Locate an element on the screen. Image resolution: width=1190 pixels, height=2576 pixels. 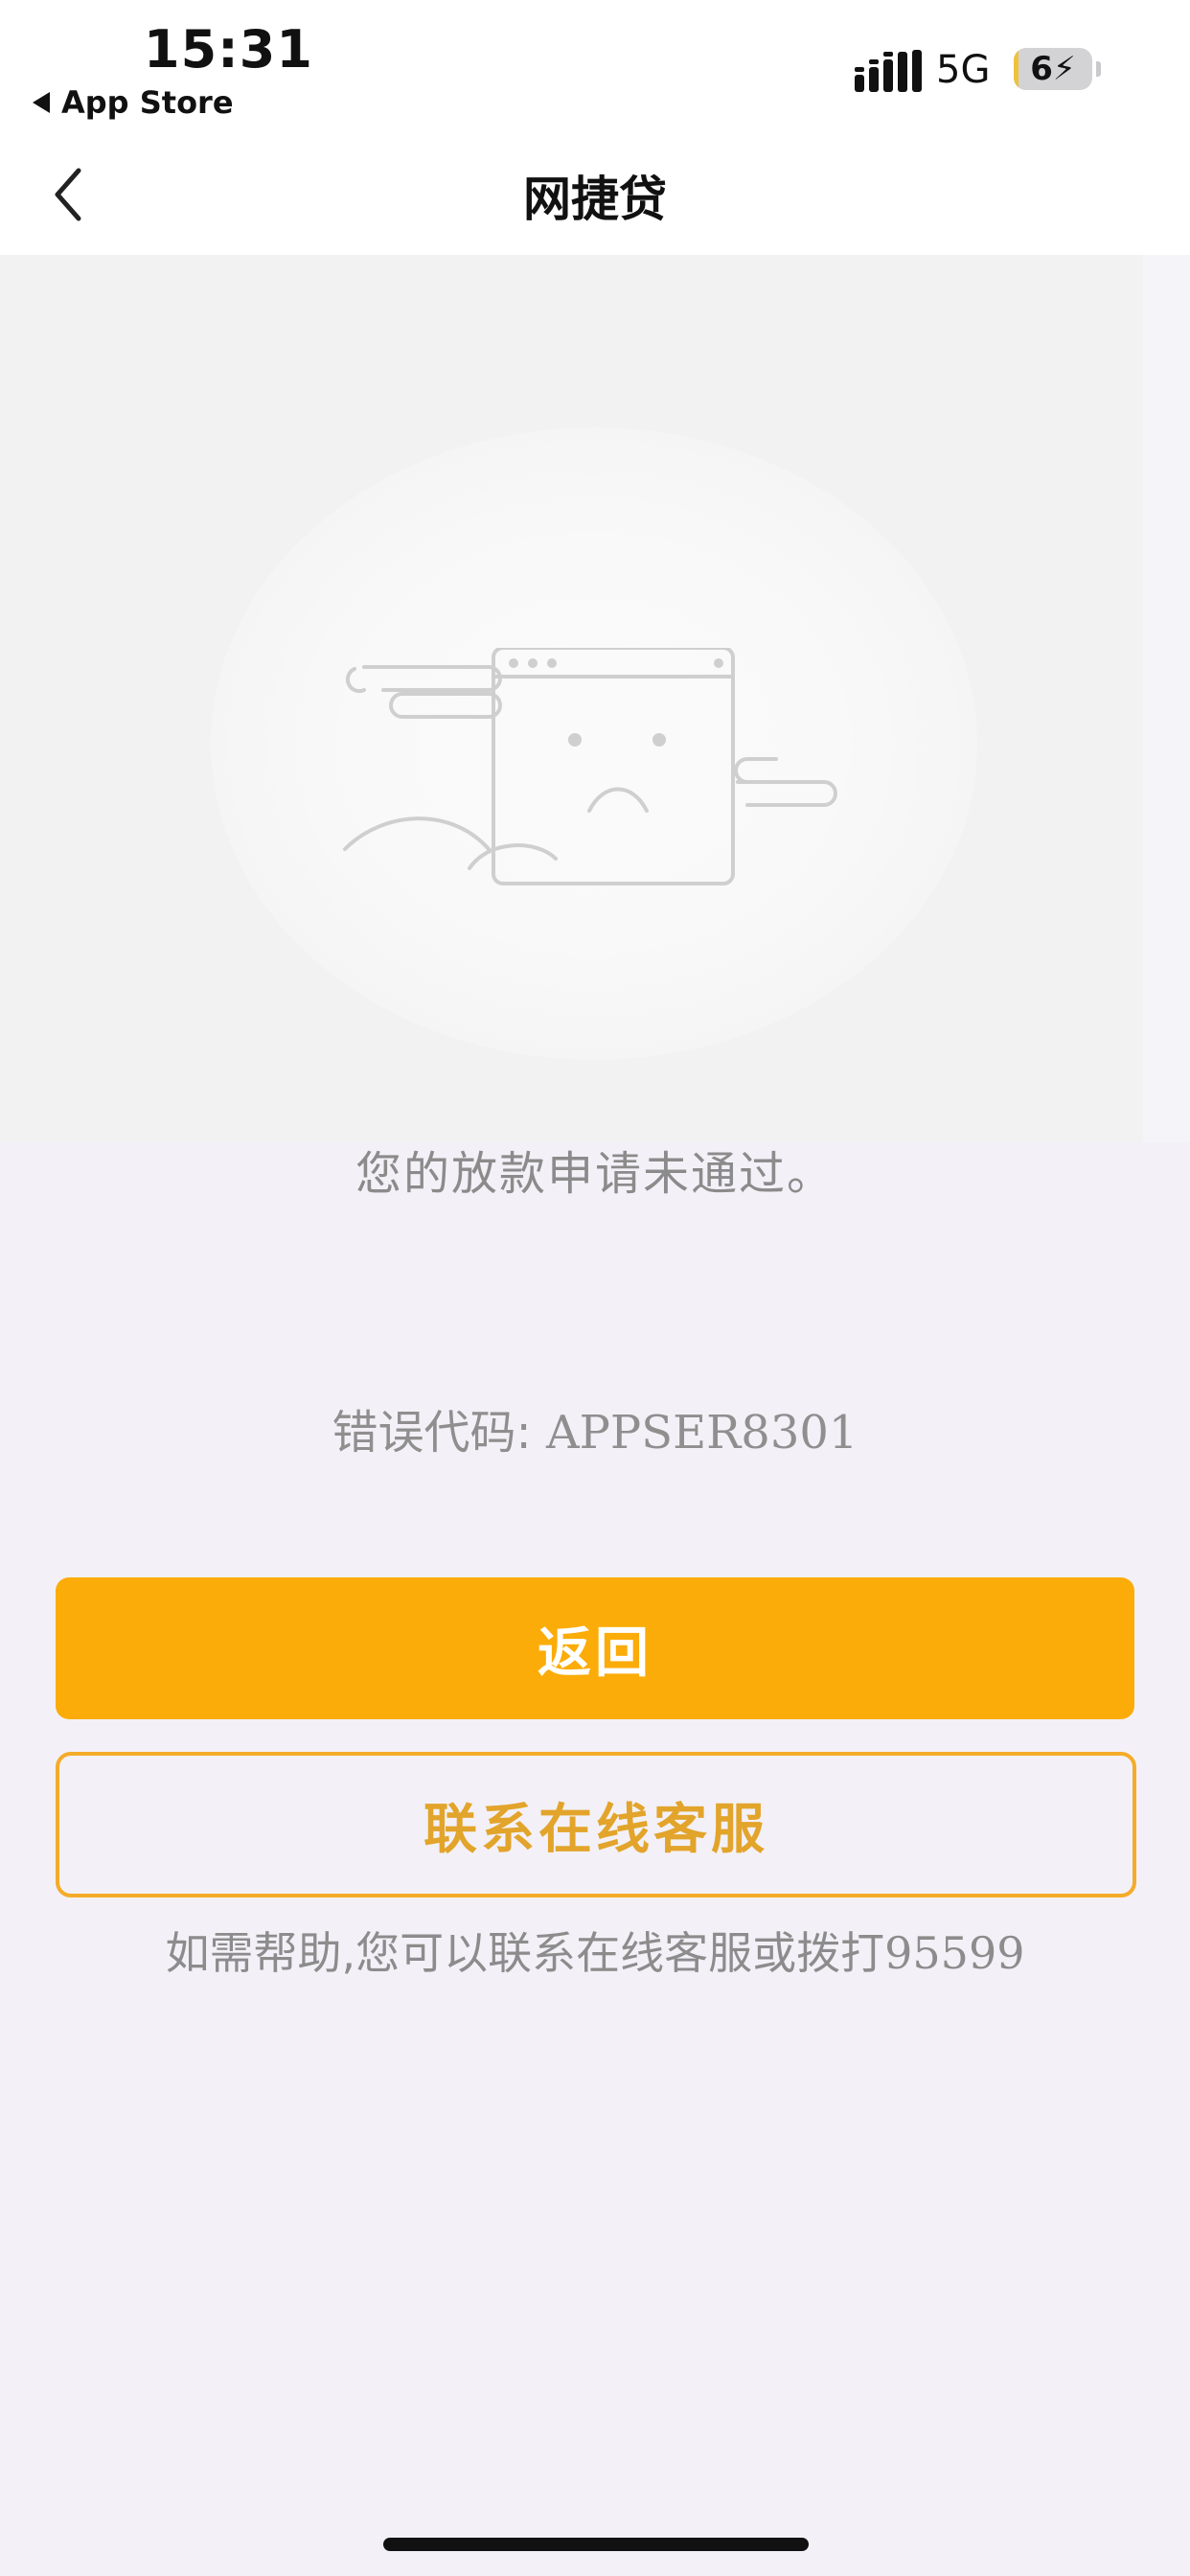
status-bar: 15:31 App Store 5G 6 ⚡ is located at coordinates (595, 67).